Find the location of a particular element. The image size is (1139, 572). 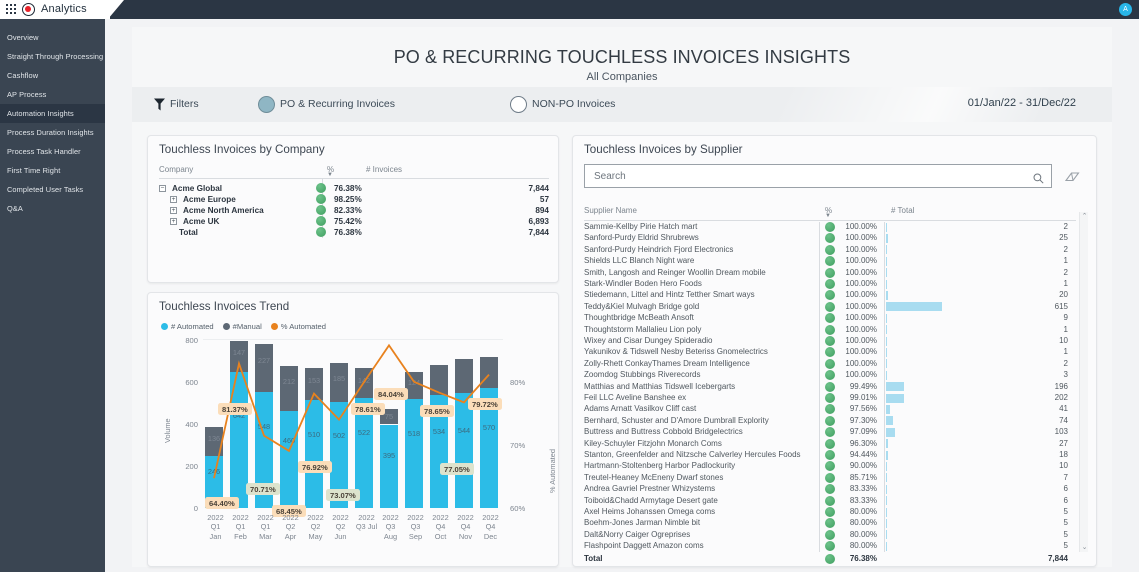

supplier-name: Andrea Gavriel Prestner Whizystems is located at coordinates (650, 489).